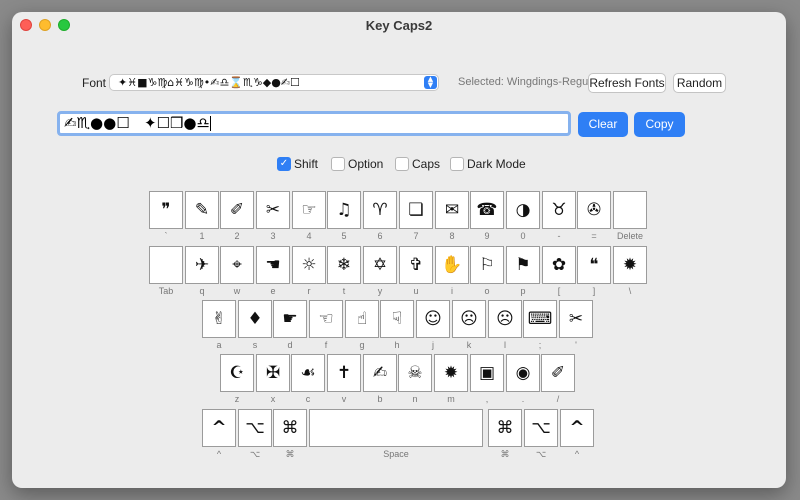 The width and height of the screenshot is (800, 500). I want to click on key-number-row-8: ✉, so click(452, 210).